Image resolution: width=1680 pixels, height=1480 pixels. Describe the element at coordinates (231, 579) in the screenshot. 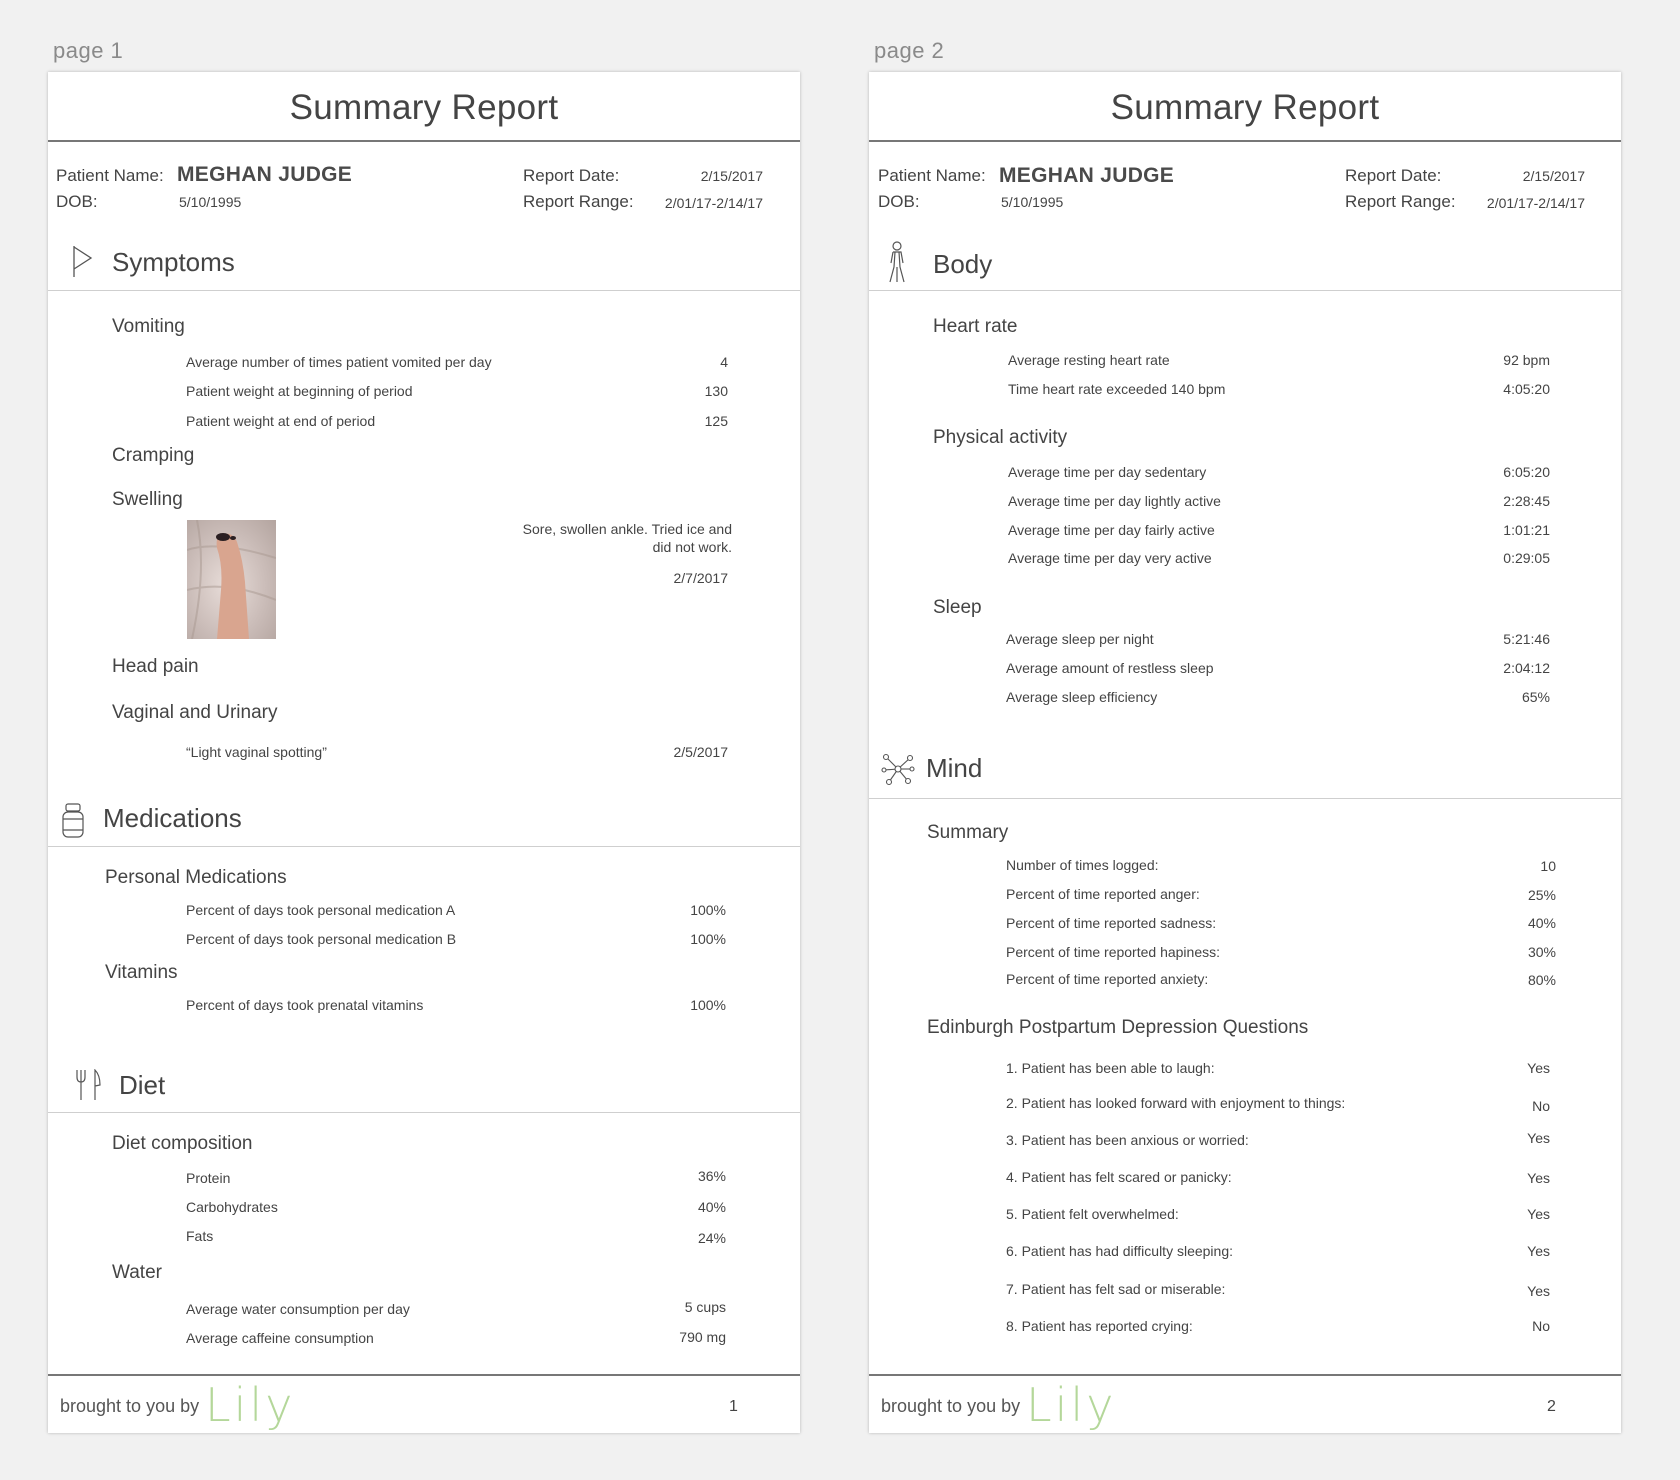

I see `swollen-ankle-photo` at that location.